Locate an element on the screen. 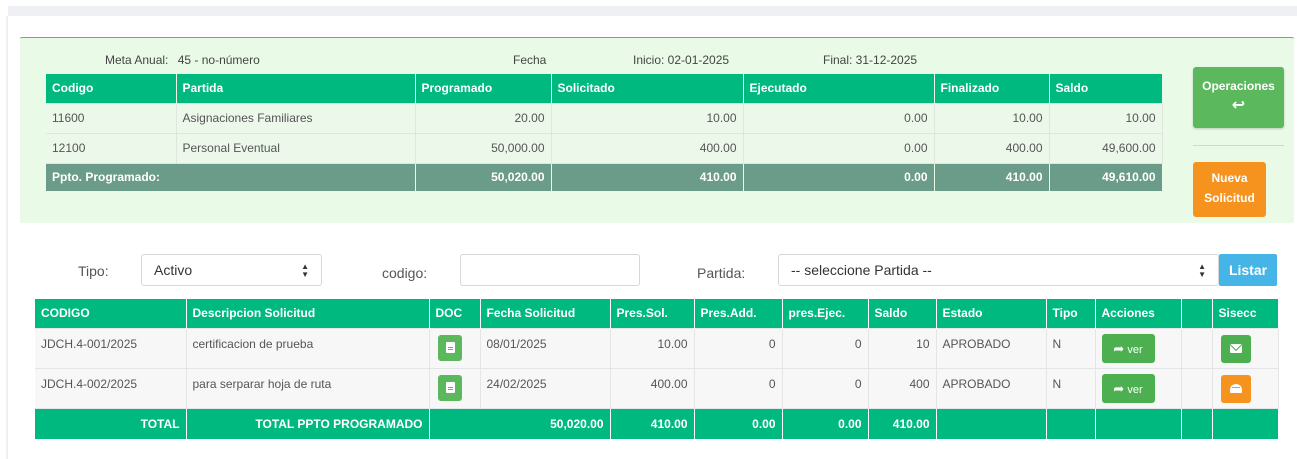 The width and height of the screenshot is (1297, 459). fecha-inicio: Inicio: 02-01-2025 is located at coordinates (681, 60).